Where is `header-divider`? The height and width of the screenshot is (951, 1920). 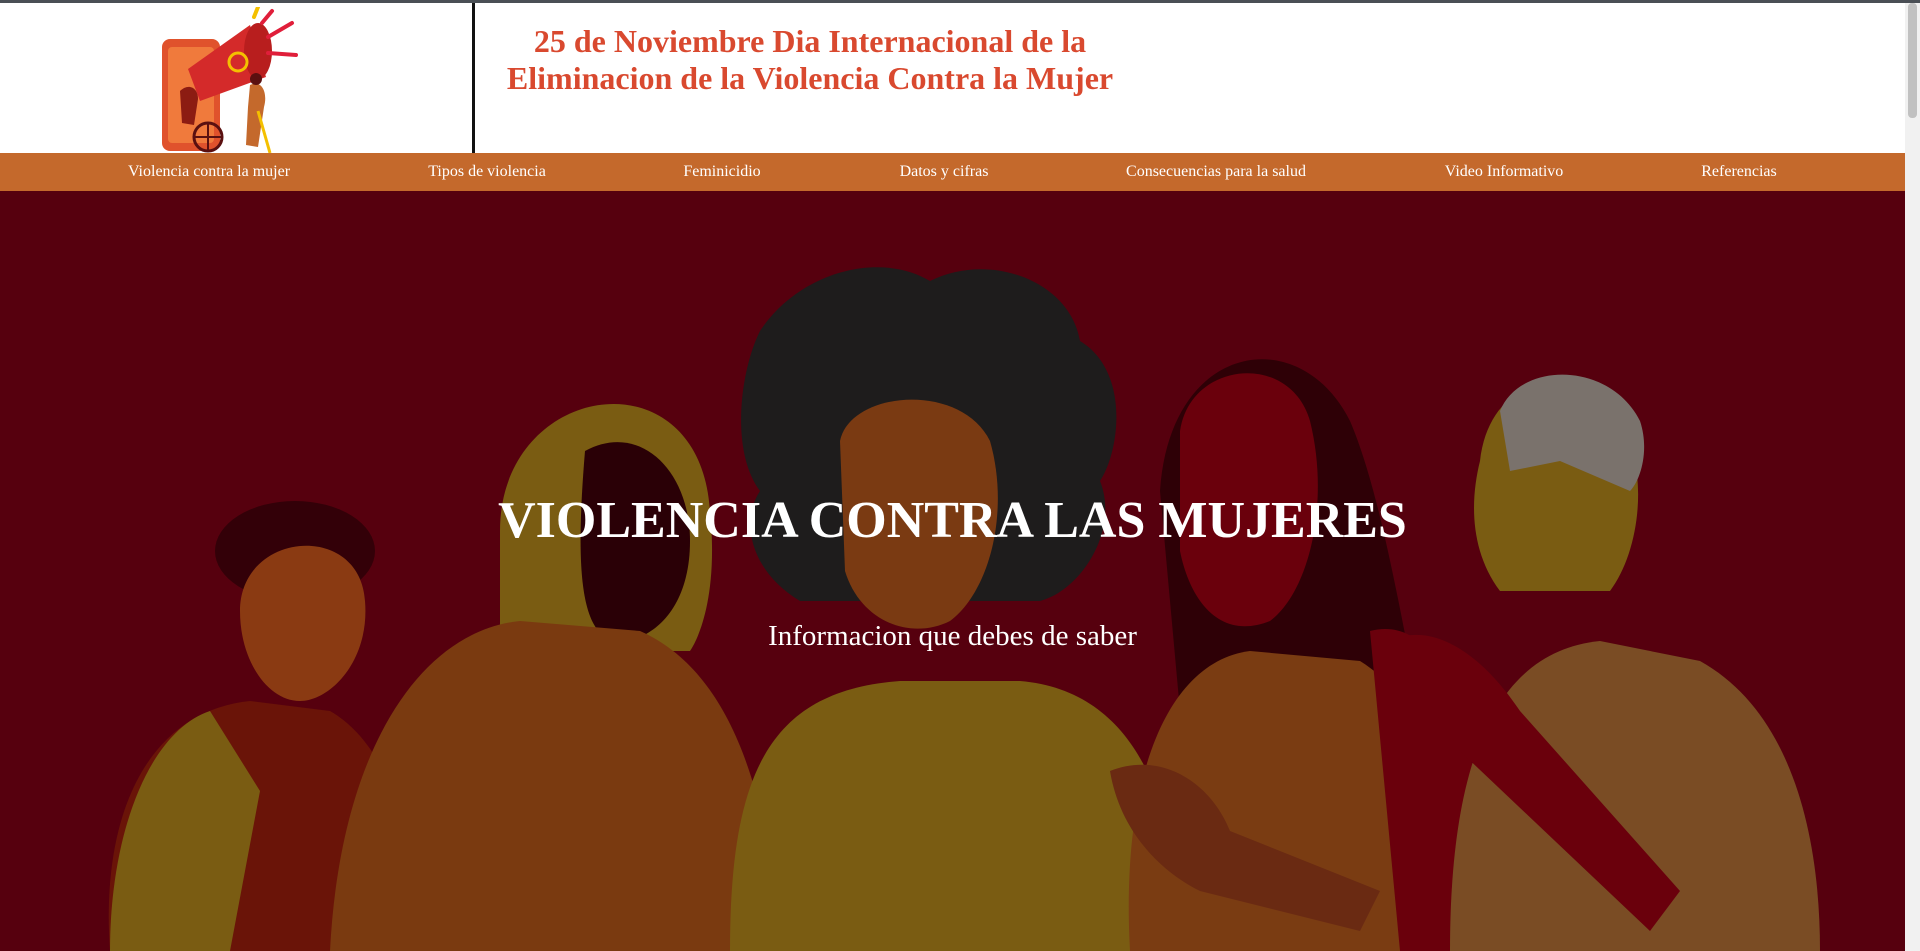 header-divider is located at coordinates (473, 78).